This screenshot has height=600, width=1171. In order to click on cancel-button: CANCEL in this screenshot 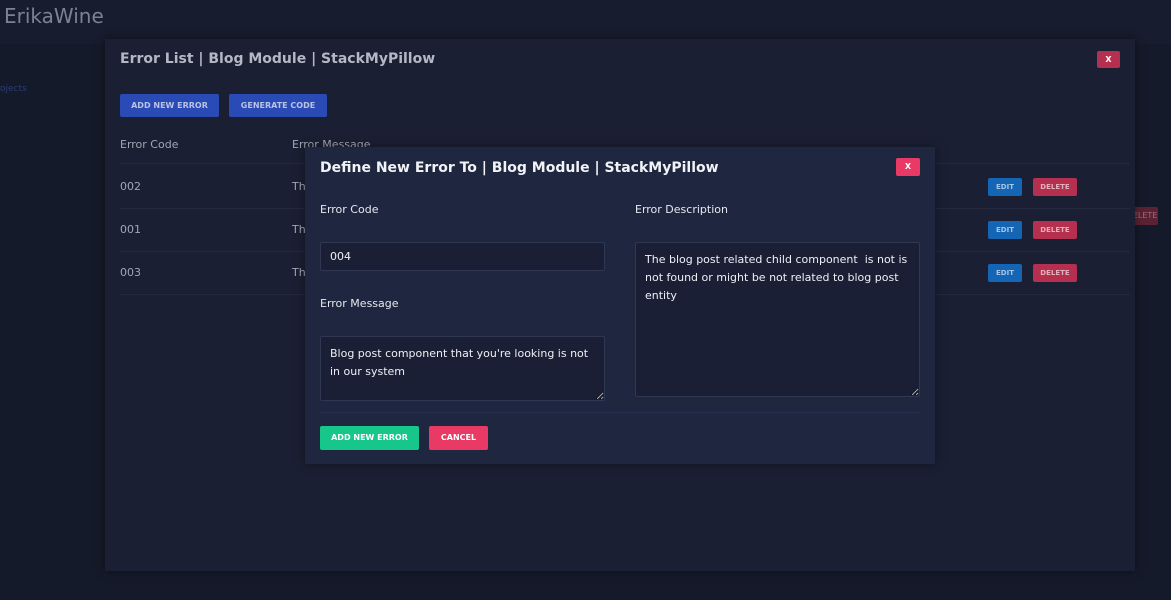, I will do `click(458, 438)`.